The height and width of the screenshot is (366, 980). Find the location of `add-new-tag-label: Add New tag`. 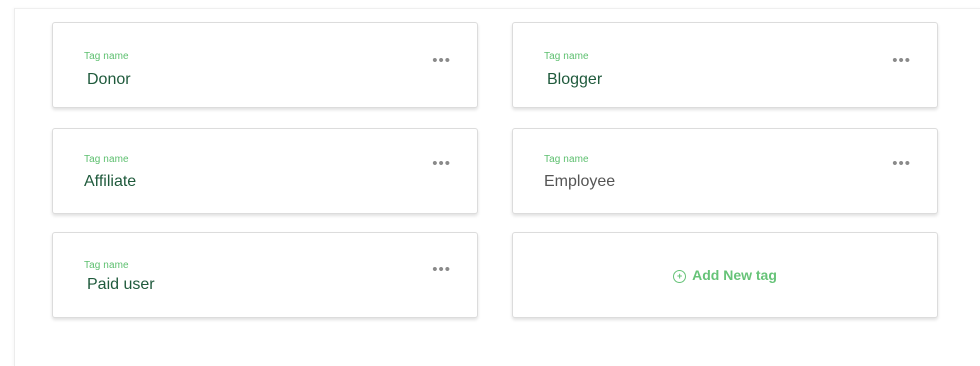

add-new-tag-label: Add New tag is located at coordinates (734, 275).